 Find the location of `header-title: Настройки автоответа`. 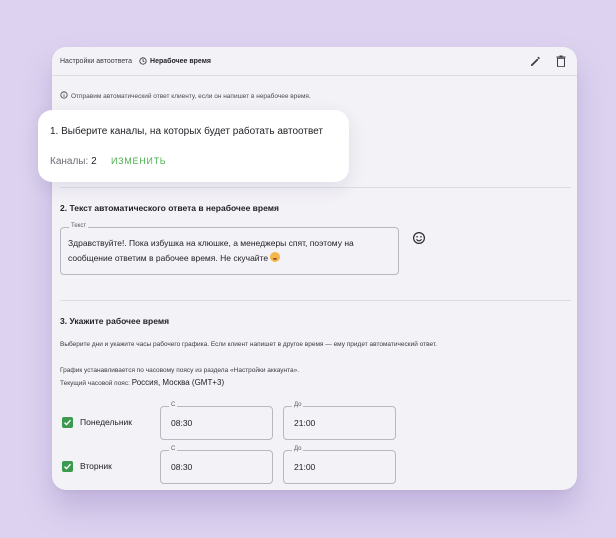

header-title: Настройки автоответа is located at coordinates (96, 61).